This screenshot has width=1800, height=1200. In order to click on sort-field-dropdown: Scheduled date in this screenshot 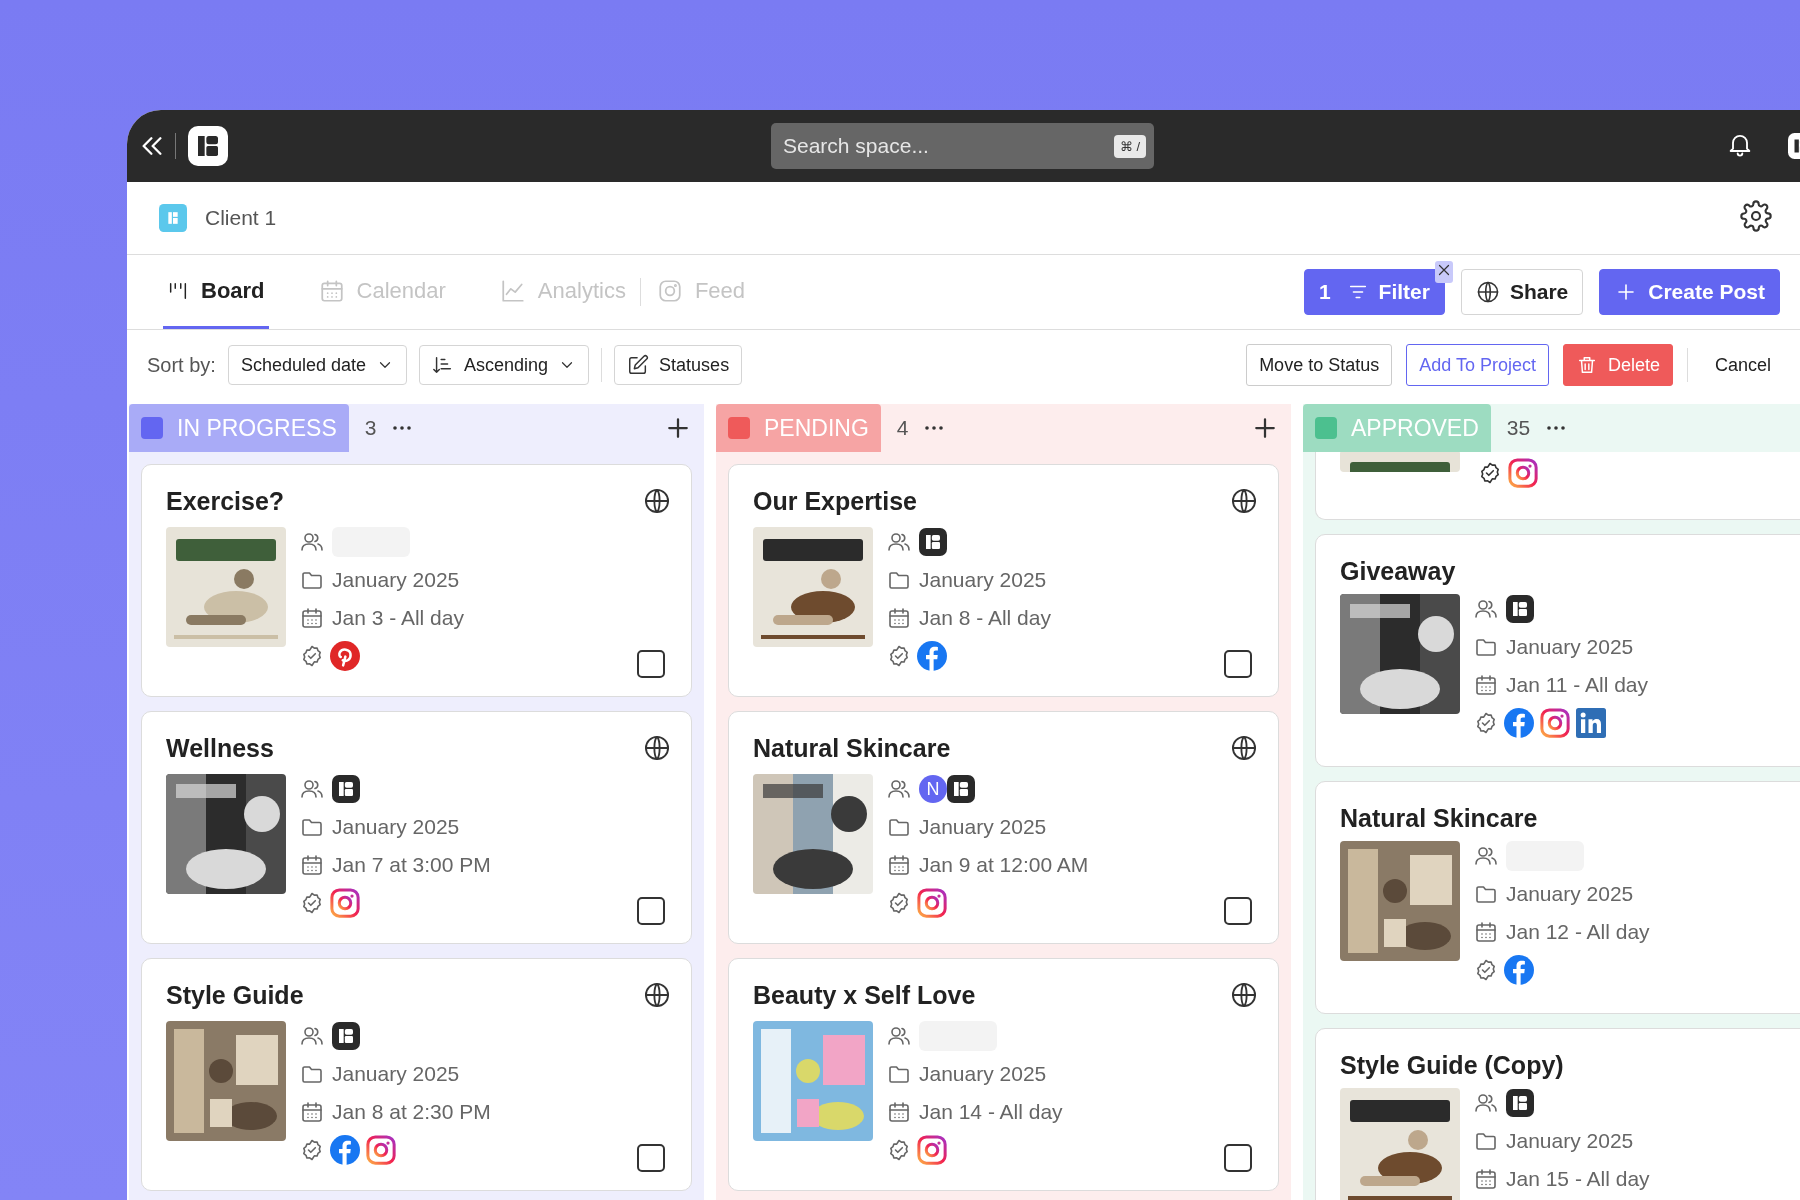, I will do `click(317, 365)`.